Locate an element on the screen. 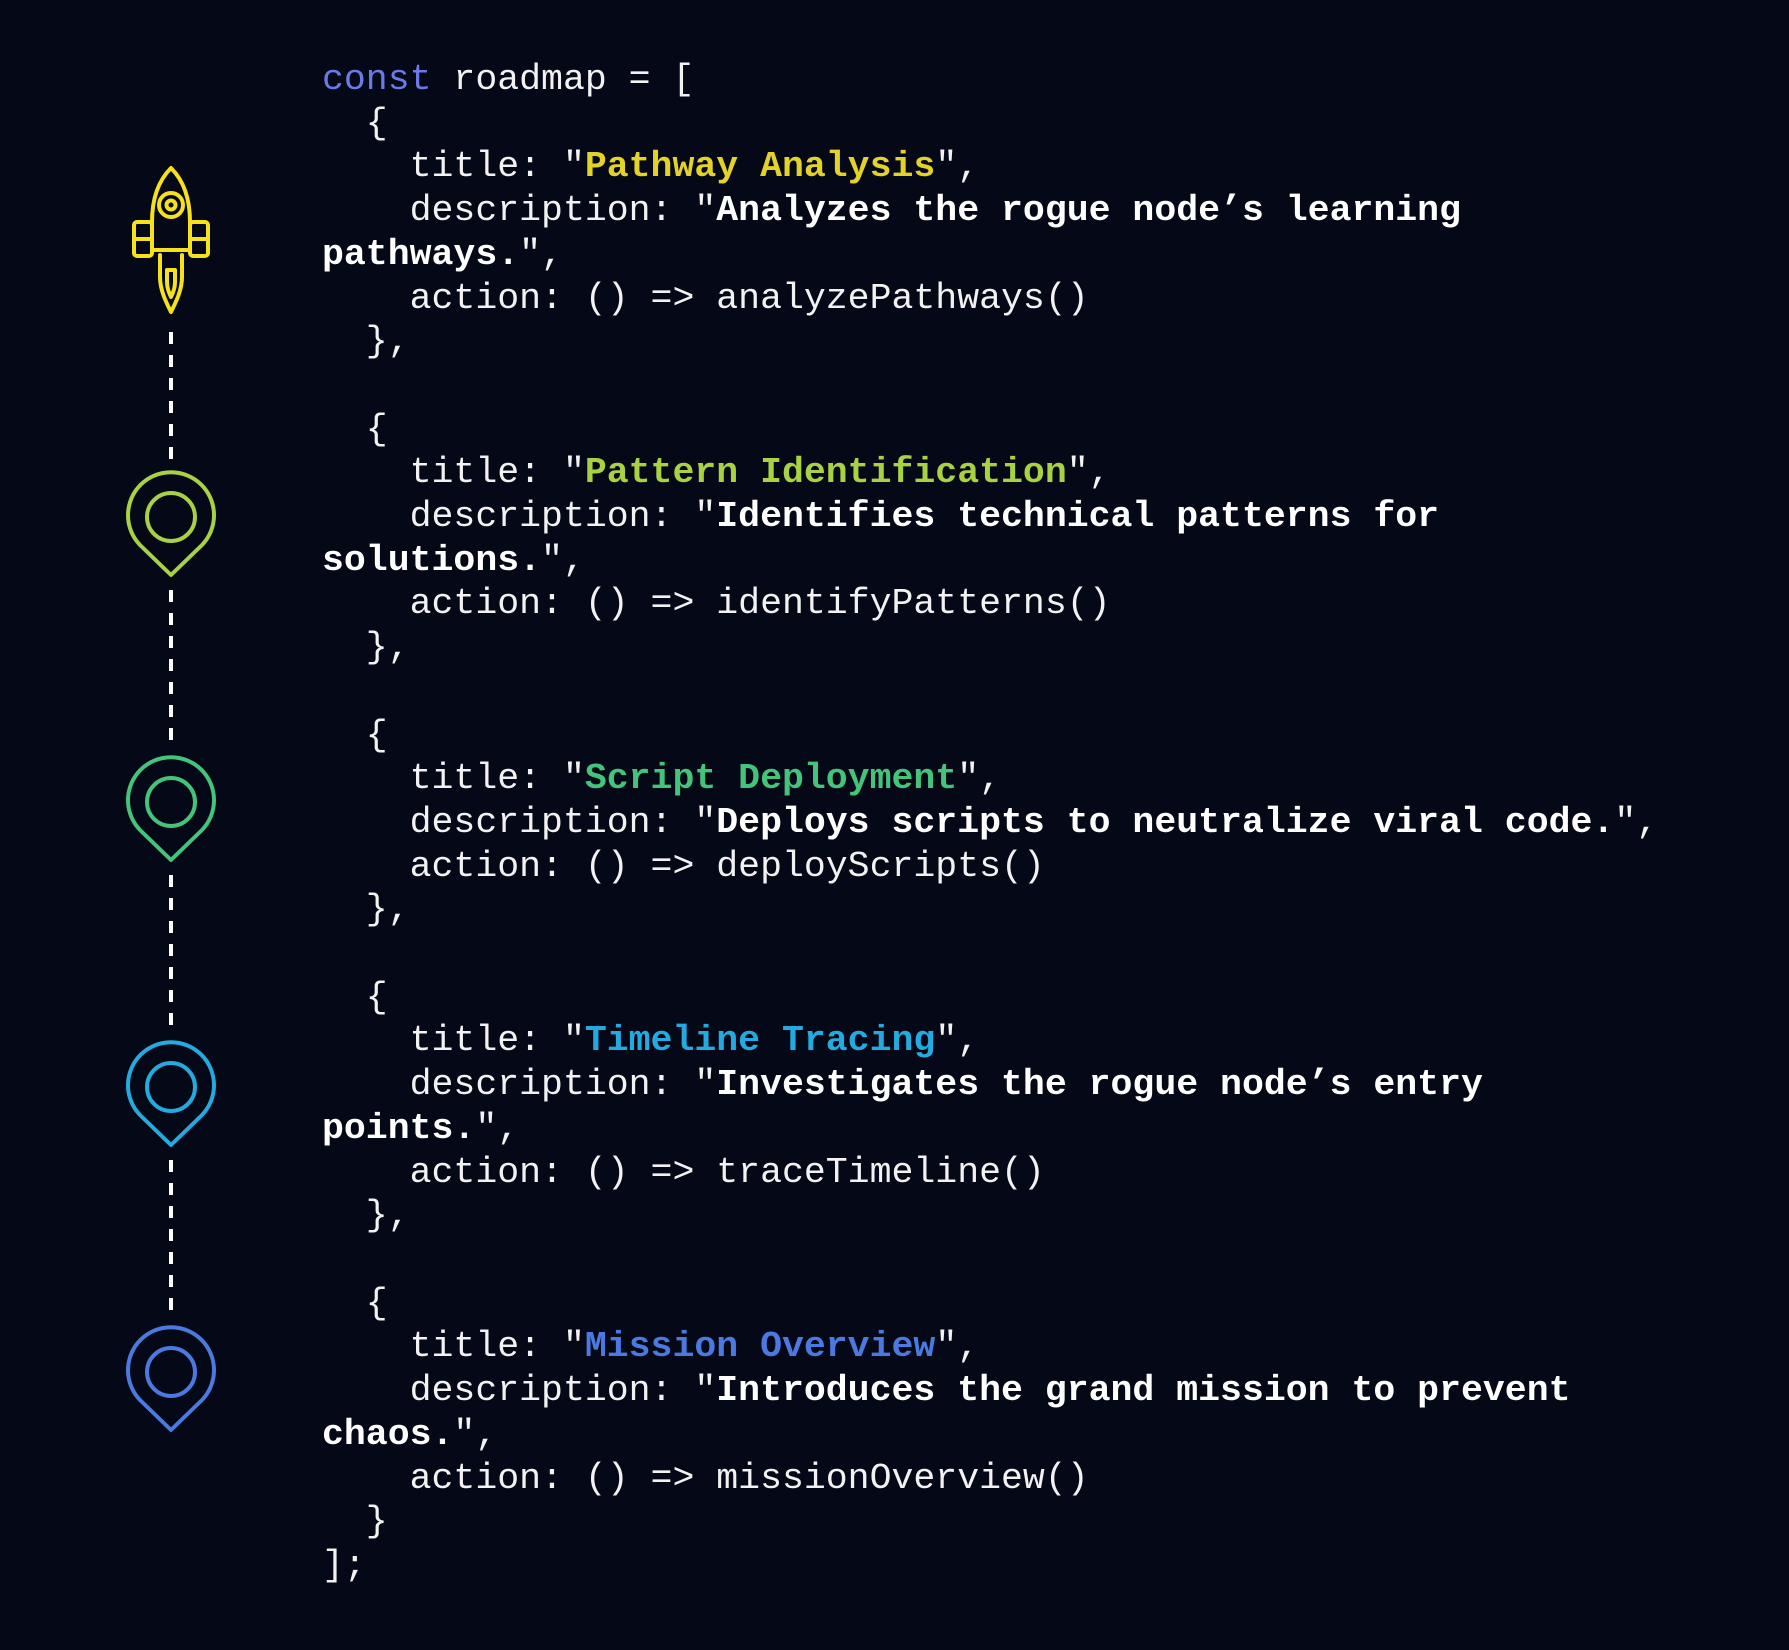  item-title: Pathway Analysis is located at coordinates (760, 167).